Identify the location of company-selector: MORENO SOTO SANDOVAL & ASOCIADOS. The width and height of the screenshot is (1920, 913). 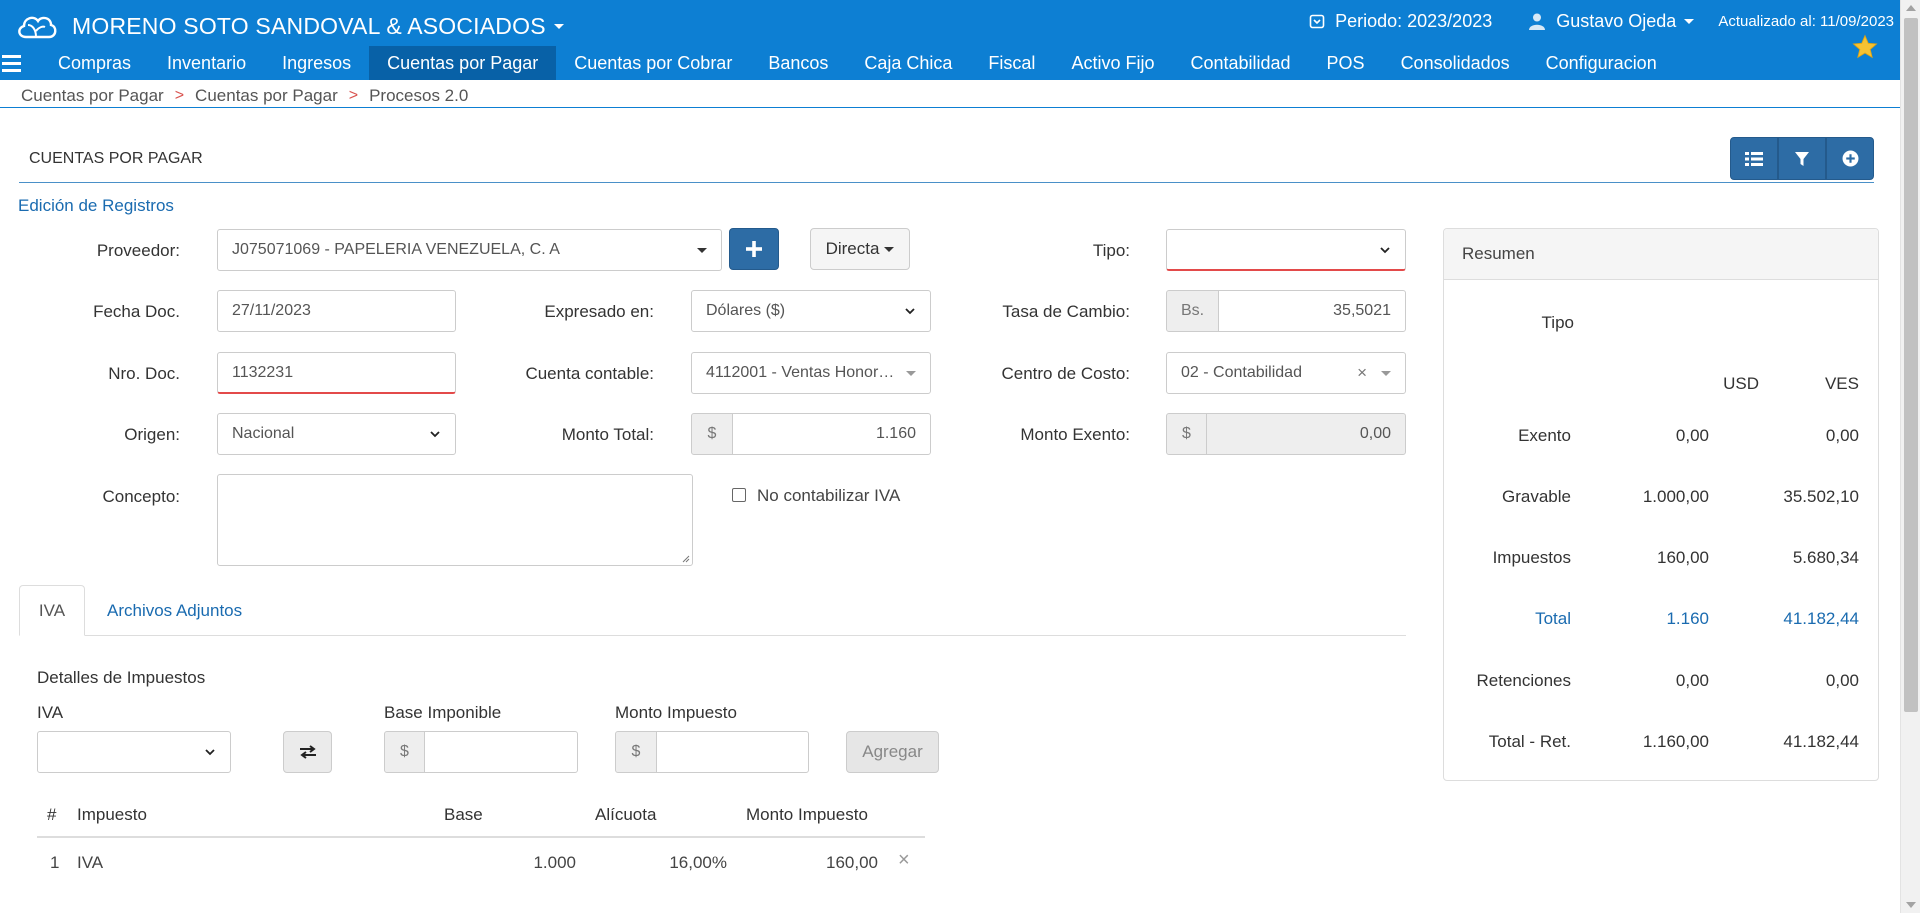
(289, 26).